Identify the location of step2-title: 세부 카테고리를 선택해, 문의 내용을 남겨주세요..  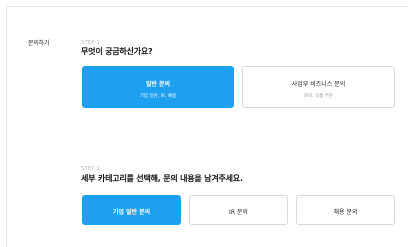
(162, 178).